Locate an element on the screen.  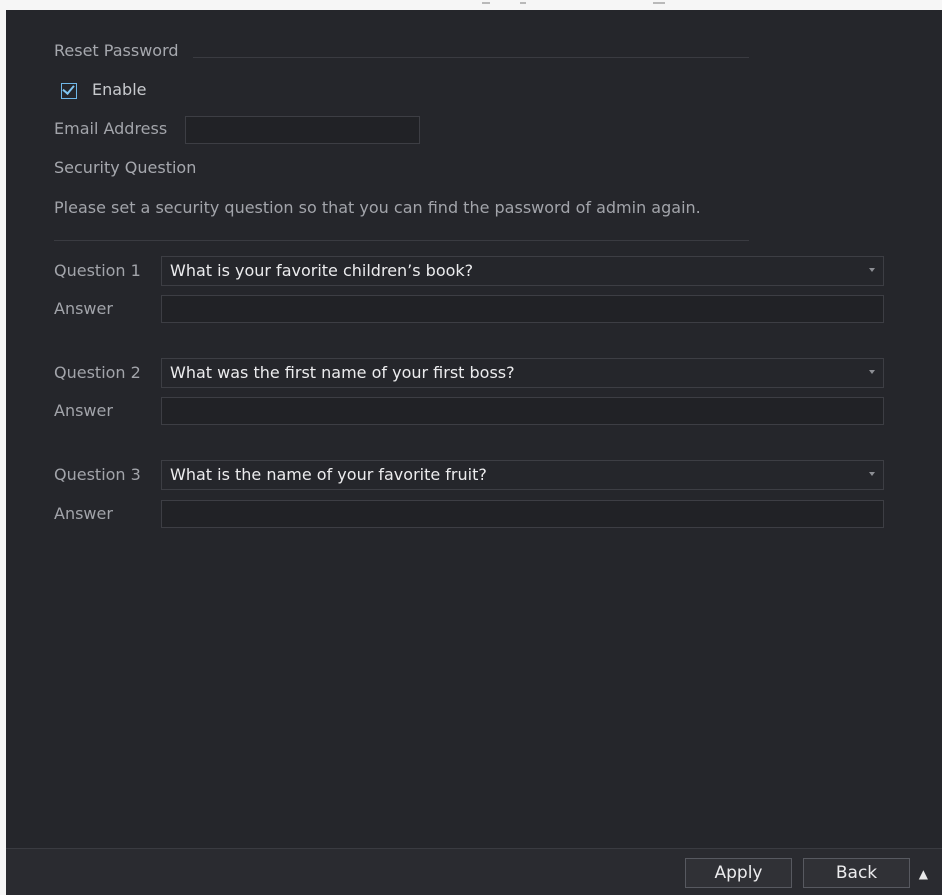
answer-2-input is located at coordinates (522, 411).